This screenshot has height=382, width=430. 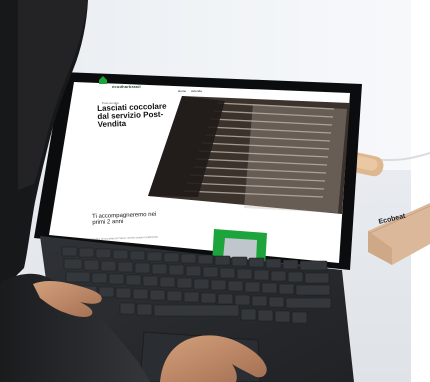 What do you see at coordinates (196, 91) in the screenshot?
I see `nav-azienda: Azienda` at bounding box center [196, 91].